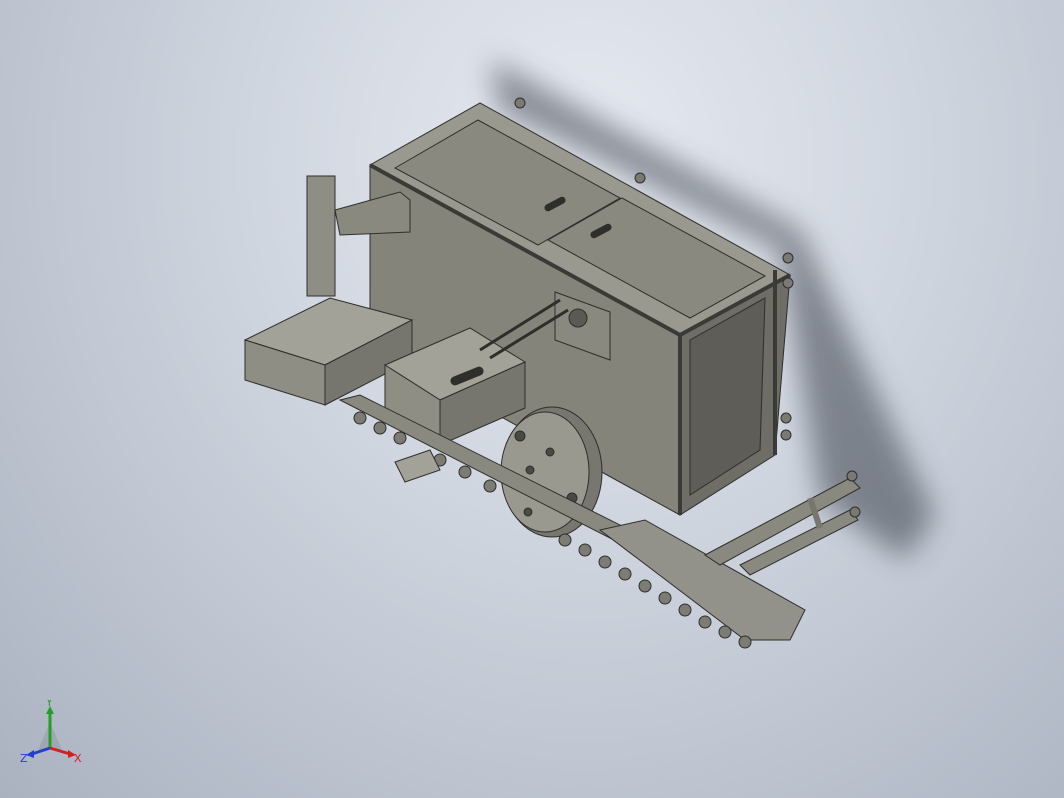 This screenshot has height=798, width=1064. I want to click on z-axis-label: Z, so click(24, 758).